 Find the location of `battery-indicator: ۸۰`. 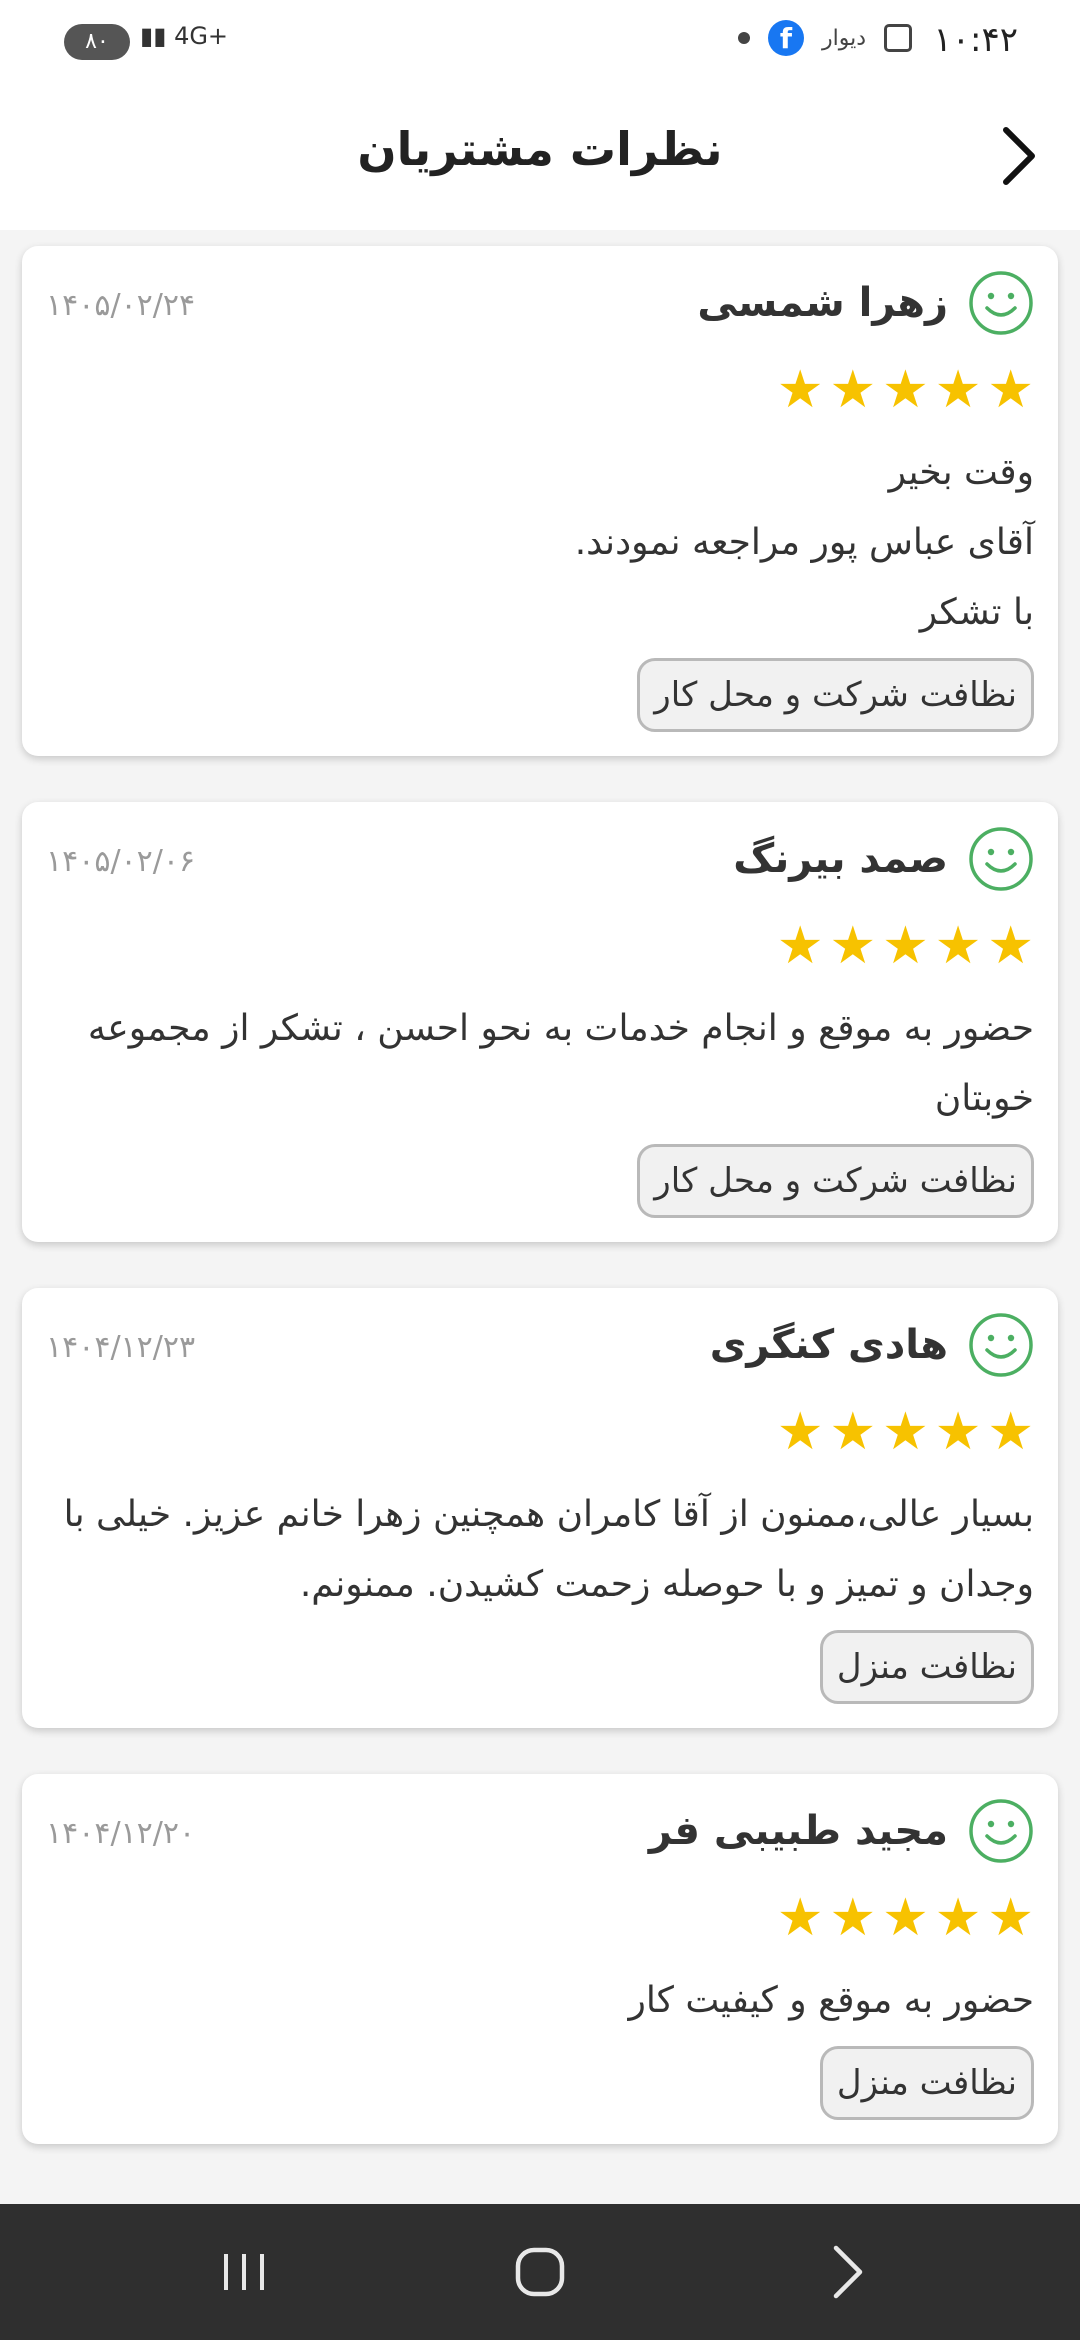

battery-indicator: ۸۰ is located at coordinates (97, 42).